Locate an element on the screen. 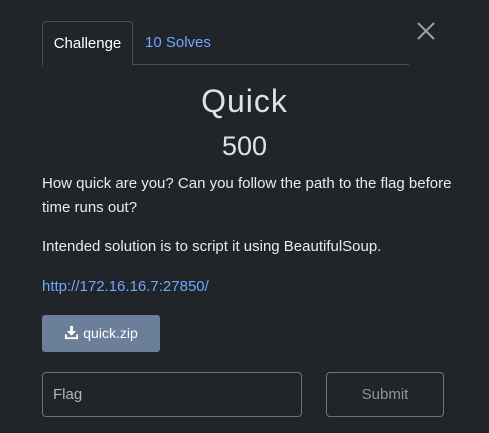 Image resolution: width=489 pixels, height=433 pixels. download-file-button: quick.zip is located at coordinates (101, 333).